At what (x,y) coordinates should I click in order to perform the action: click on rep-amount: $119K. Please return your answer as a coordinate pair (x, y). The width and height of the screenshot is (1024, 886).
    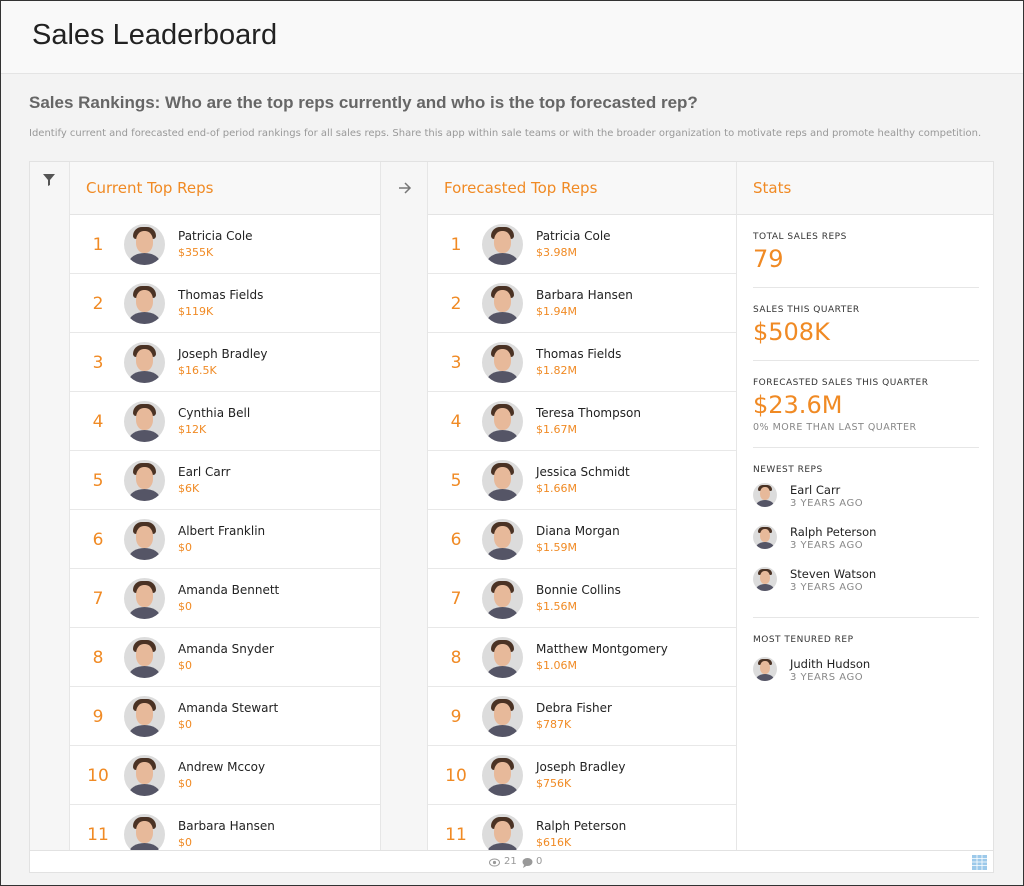
    Looking at the image, I should click on (196, 311).